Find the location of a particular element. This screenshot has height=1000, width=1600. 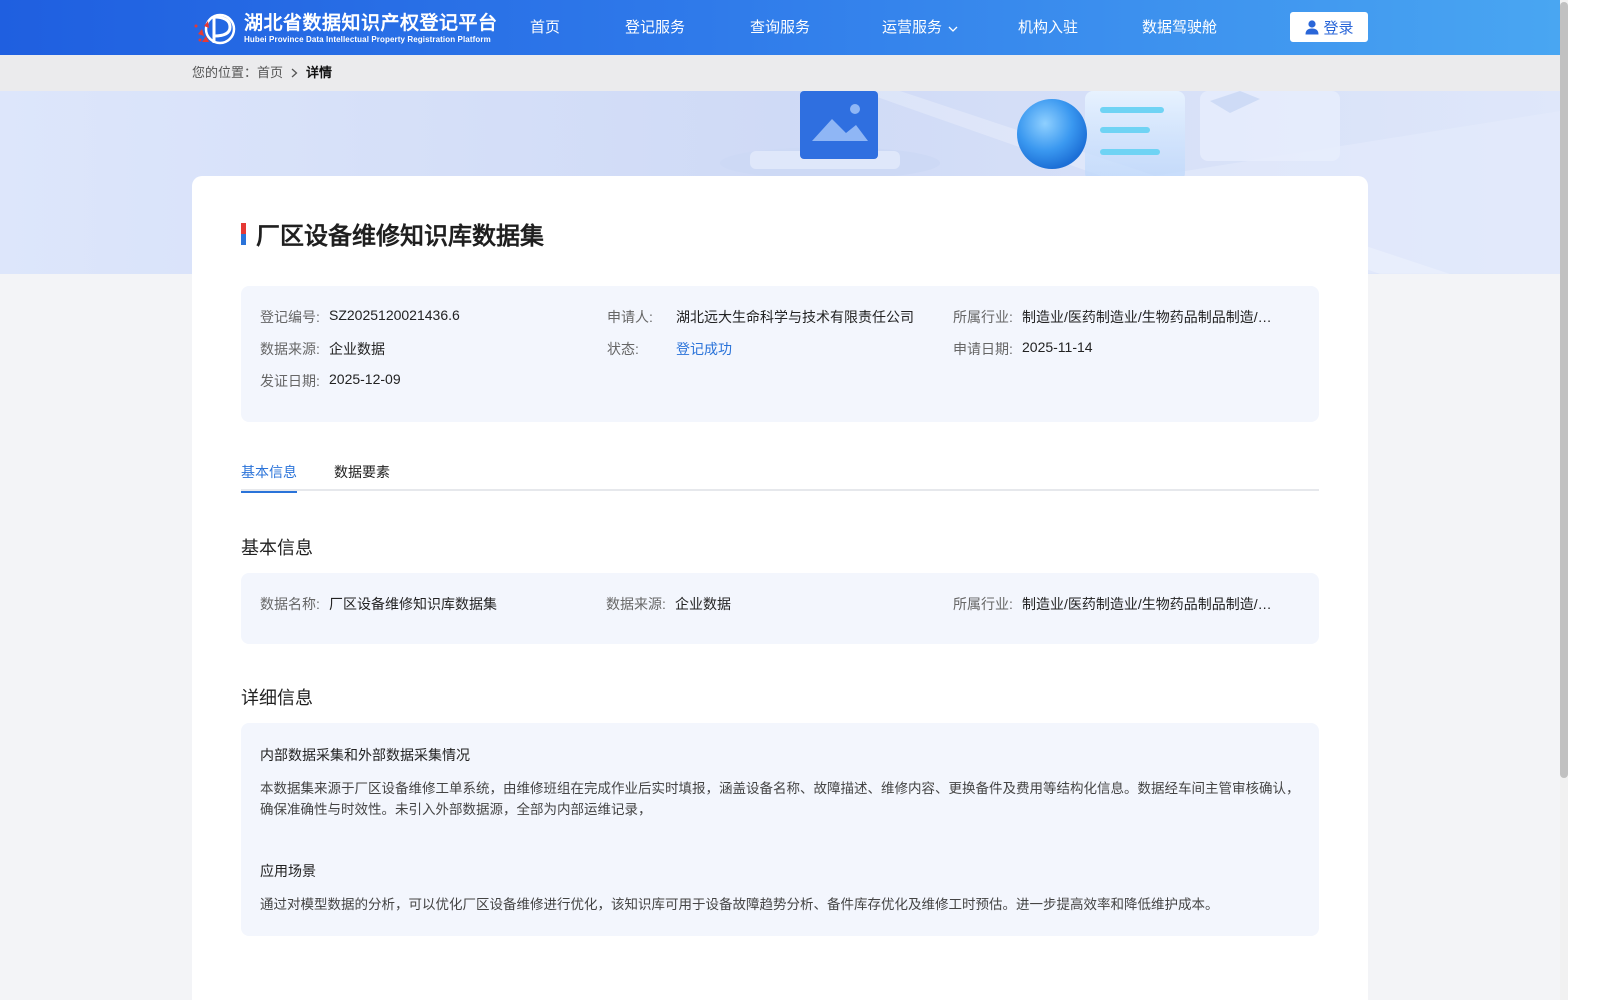

nav-query-service: 查询服务 is located at coordinates (780, 27).